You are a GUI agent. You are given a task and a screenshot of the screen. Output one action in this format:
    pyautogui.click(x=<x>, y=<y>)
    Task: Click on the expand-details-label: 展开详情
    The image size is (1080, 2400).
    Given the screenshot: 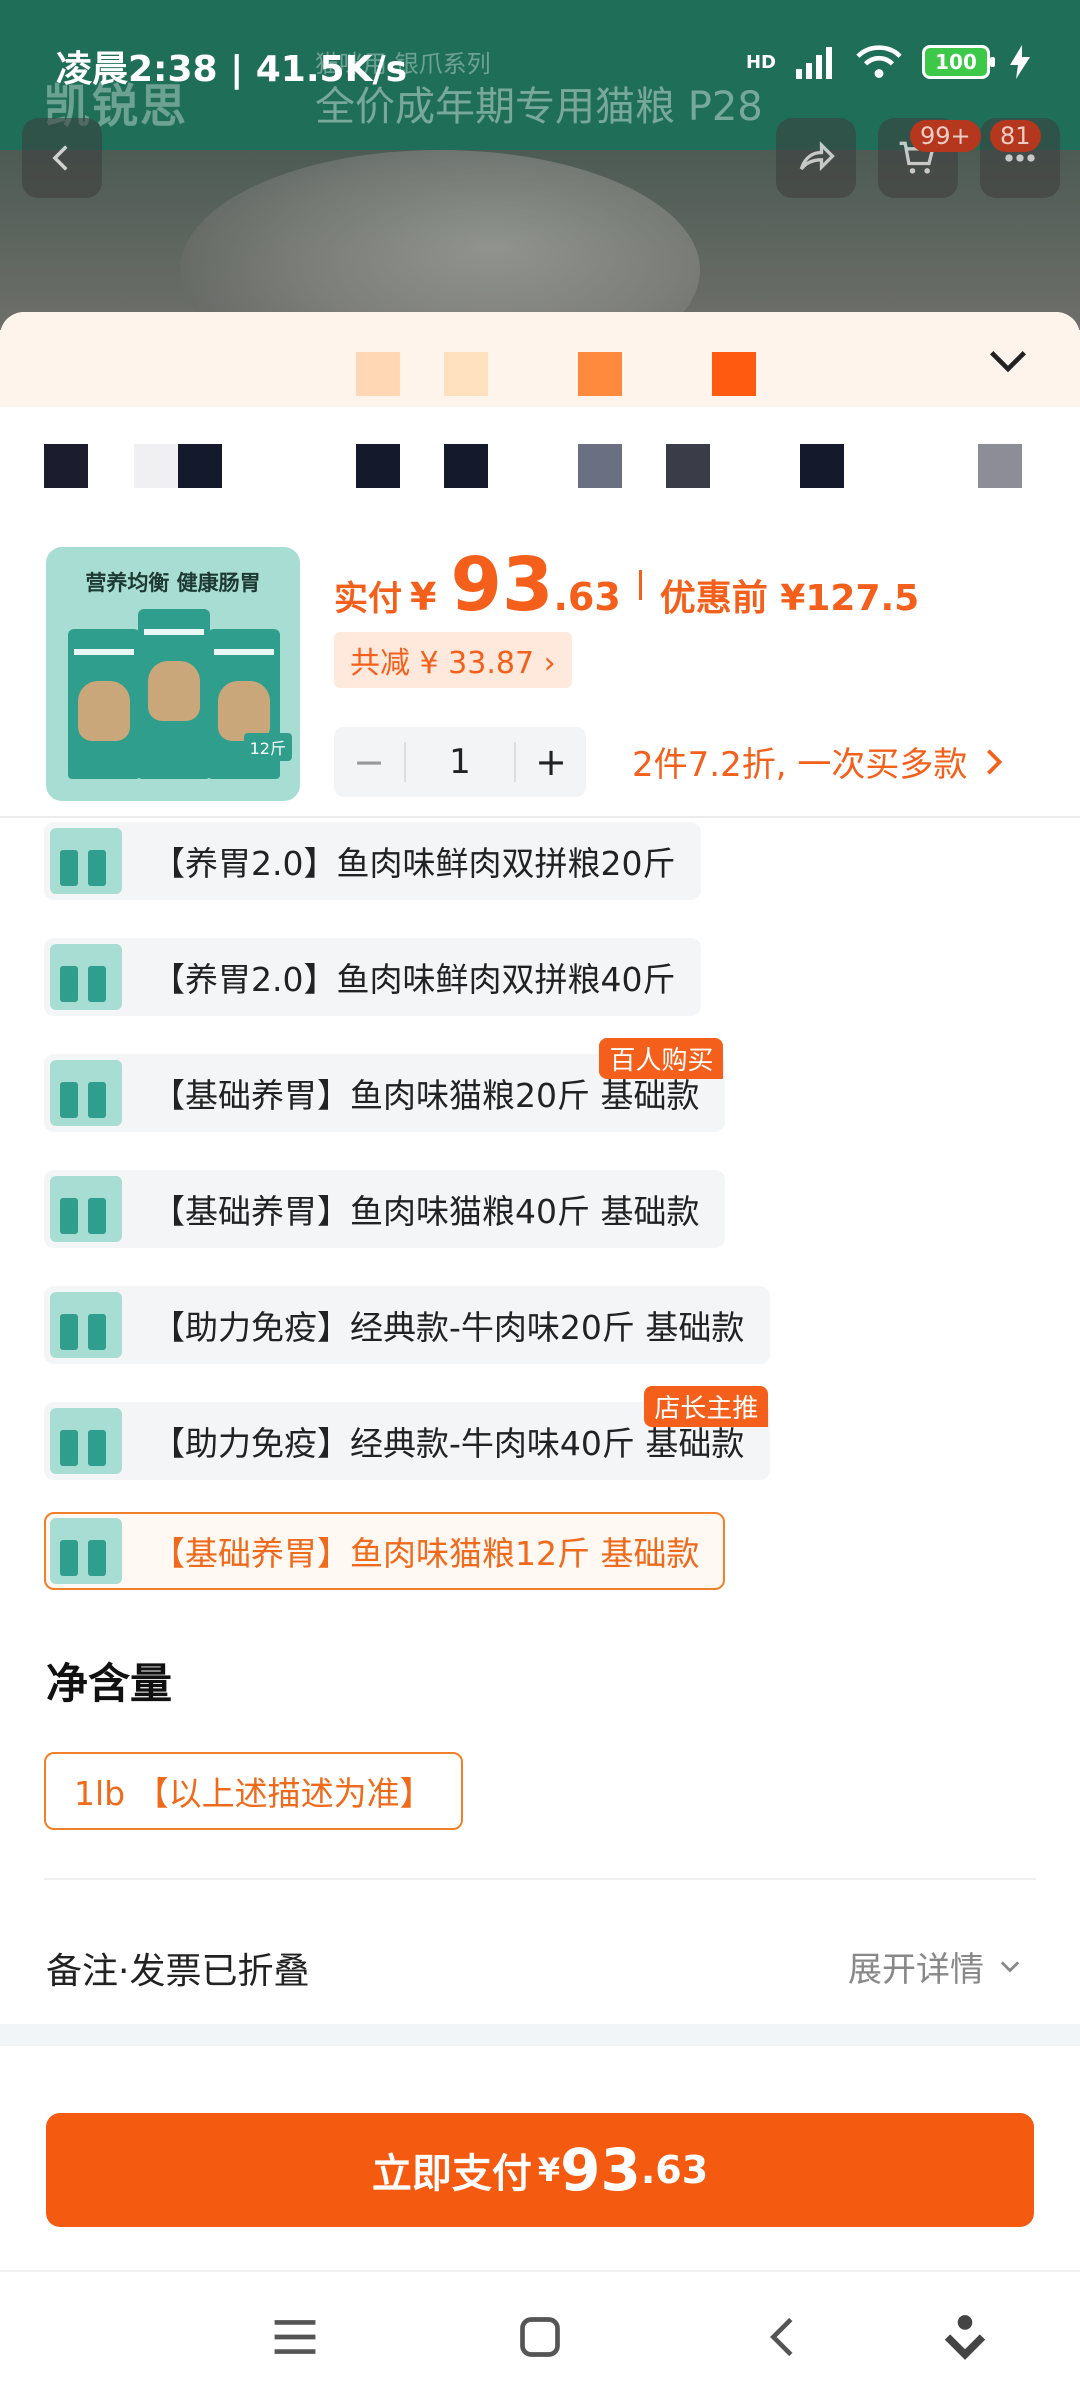 What is the action you would take?
    pyautogui.click(x=916, y=1970)
    